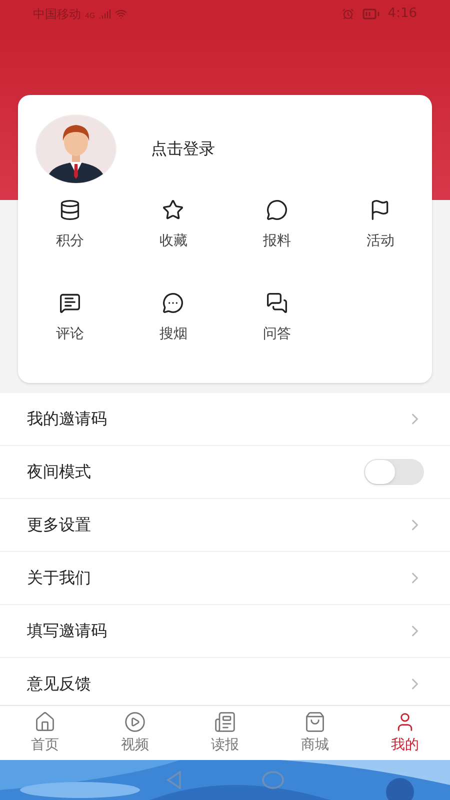 This screenshot has width=450, height=800. I want to click on settings-row: 关于我们, so click(225, 578).